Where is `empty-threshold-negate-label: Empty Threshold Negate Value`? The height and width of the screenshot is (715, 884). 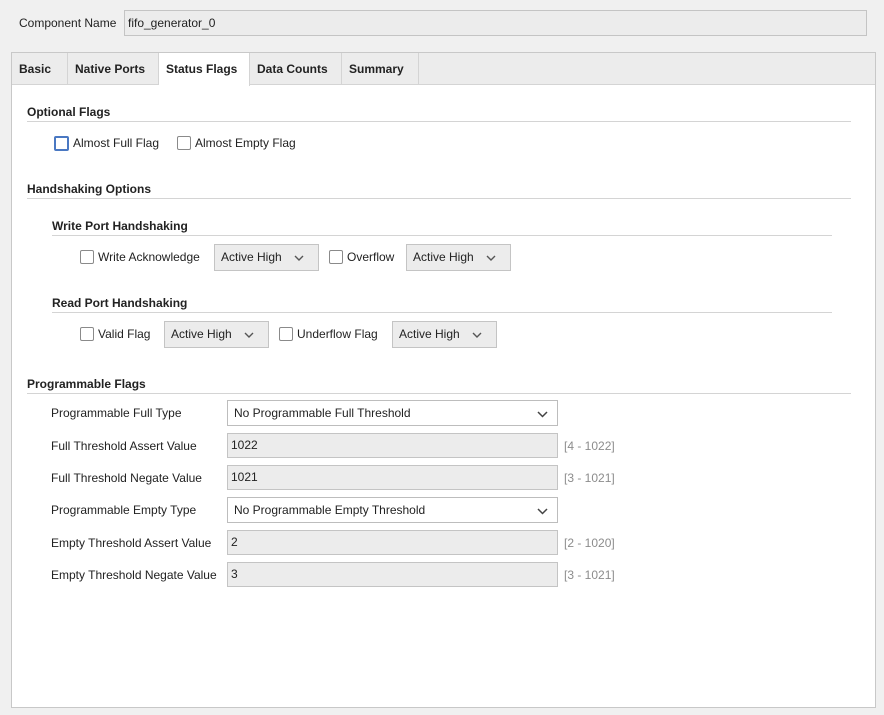
empty-threshold-negate-label: Empty Threshold Negate Value is located at coordinates (134, 575).